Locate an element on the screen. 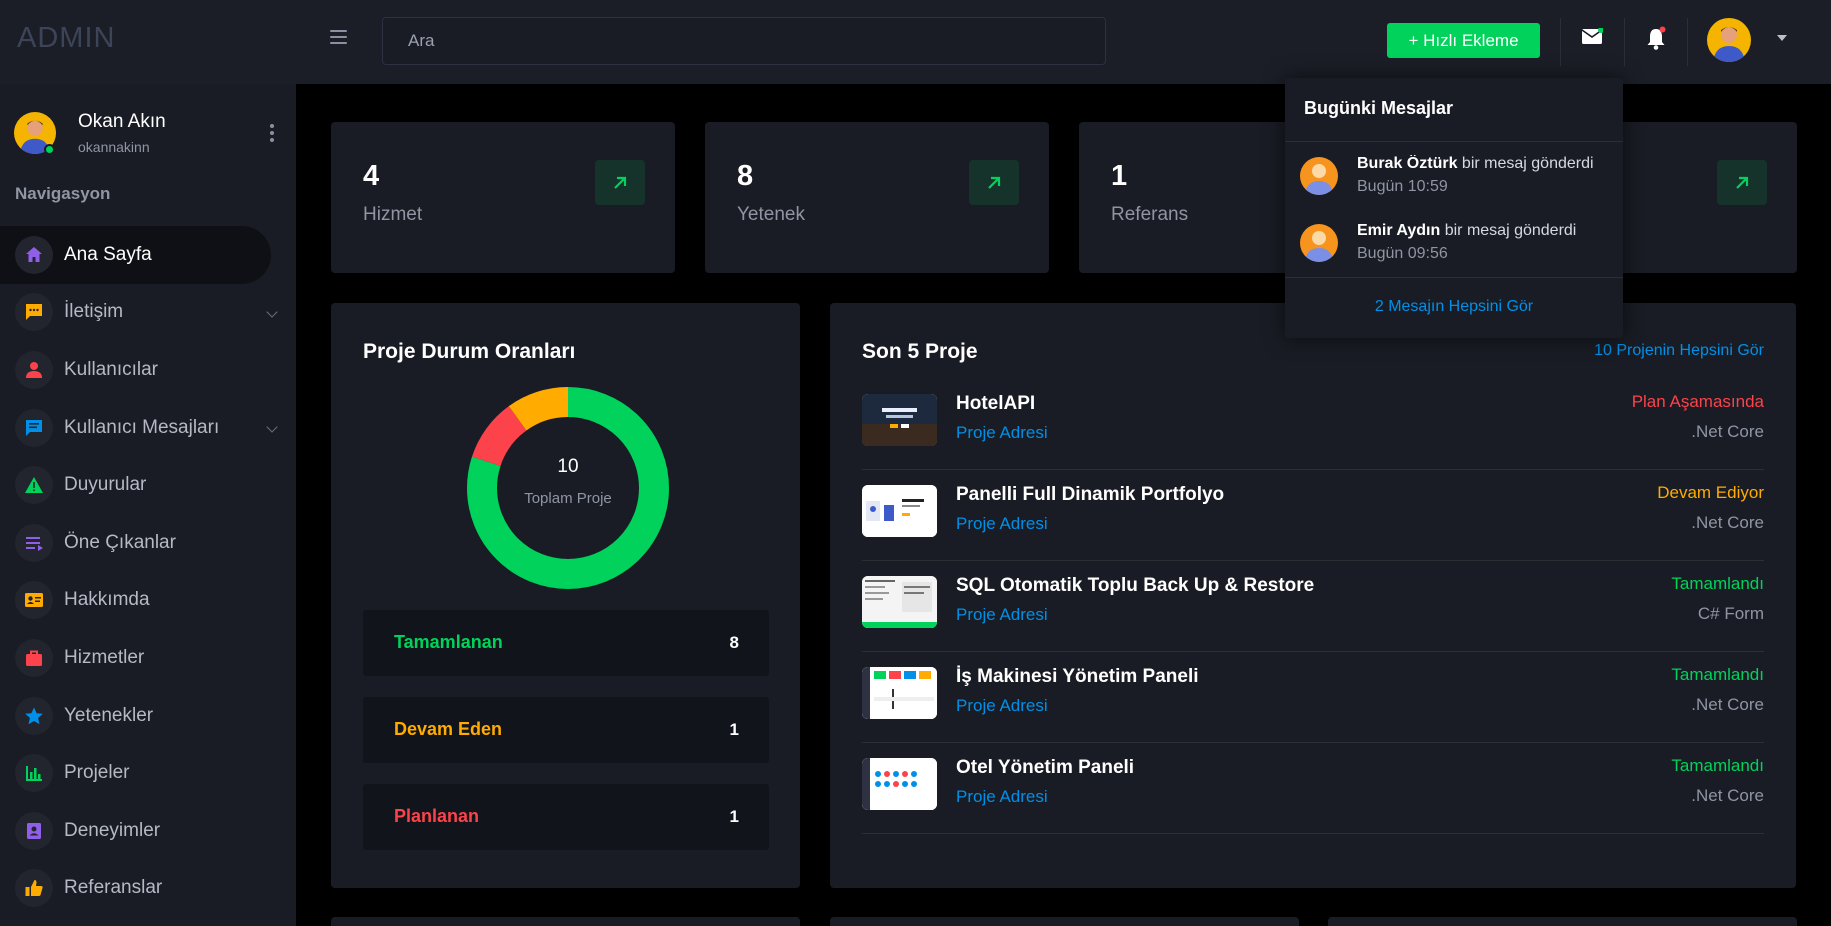  sidebar-item-label: Referanslar is located at coordinates (113, 888).